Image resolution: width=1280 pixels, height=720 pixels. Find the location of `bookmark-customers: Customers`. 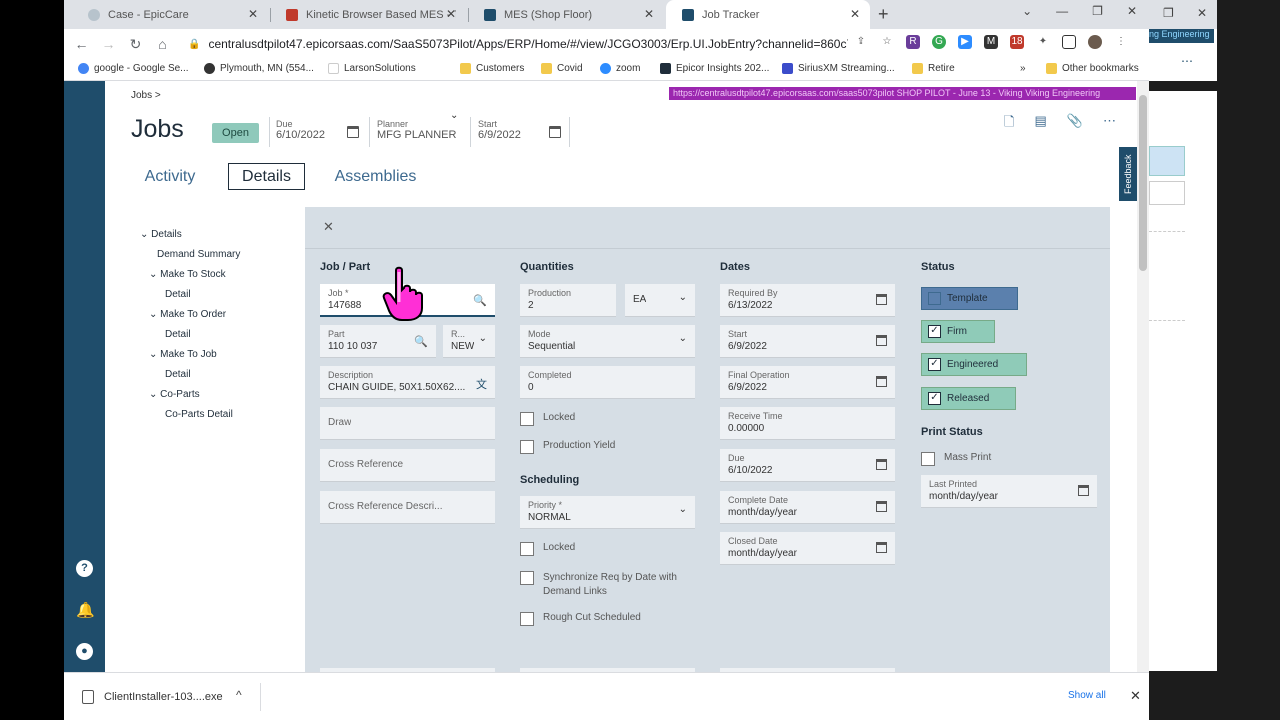

bookmark-customers: Customers is located at coordinates (492, 68).